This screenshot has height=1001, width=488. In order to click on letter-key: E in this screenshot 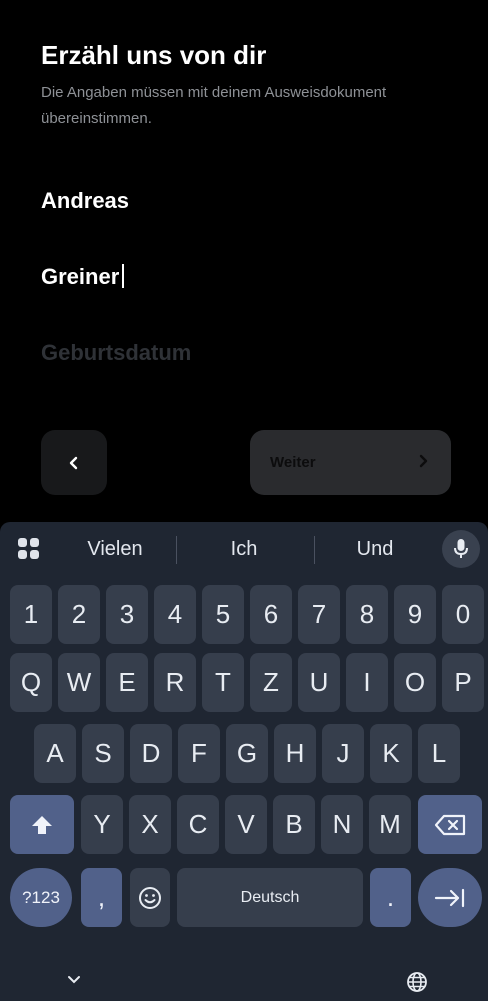, I will do `click(127, 682)`.